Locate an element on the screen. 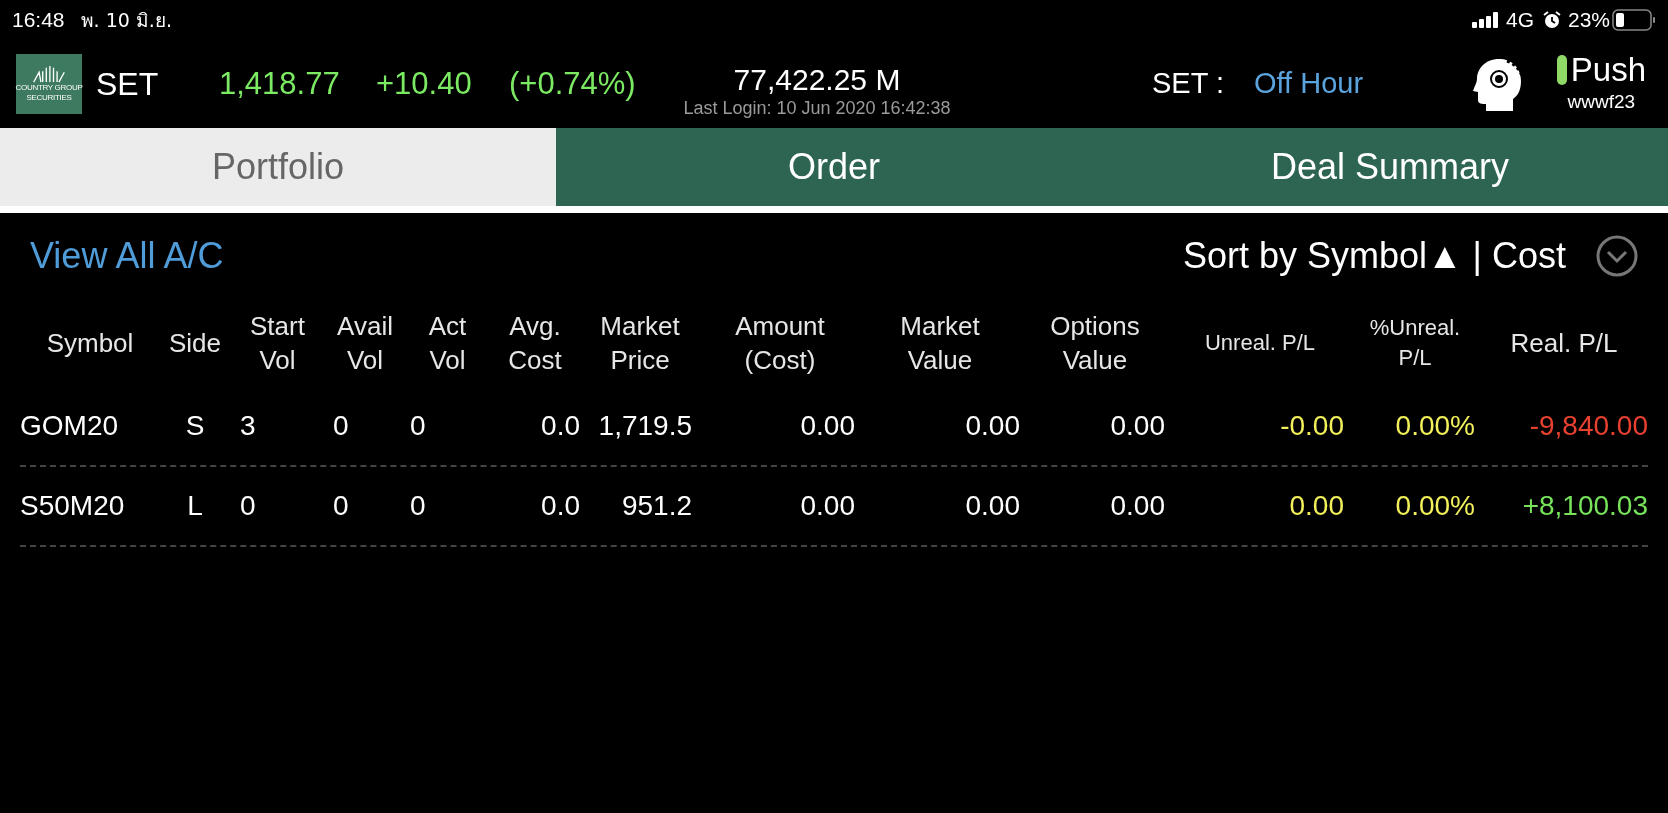  alarm-icon is located at coordinates (1551, 20).